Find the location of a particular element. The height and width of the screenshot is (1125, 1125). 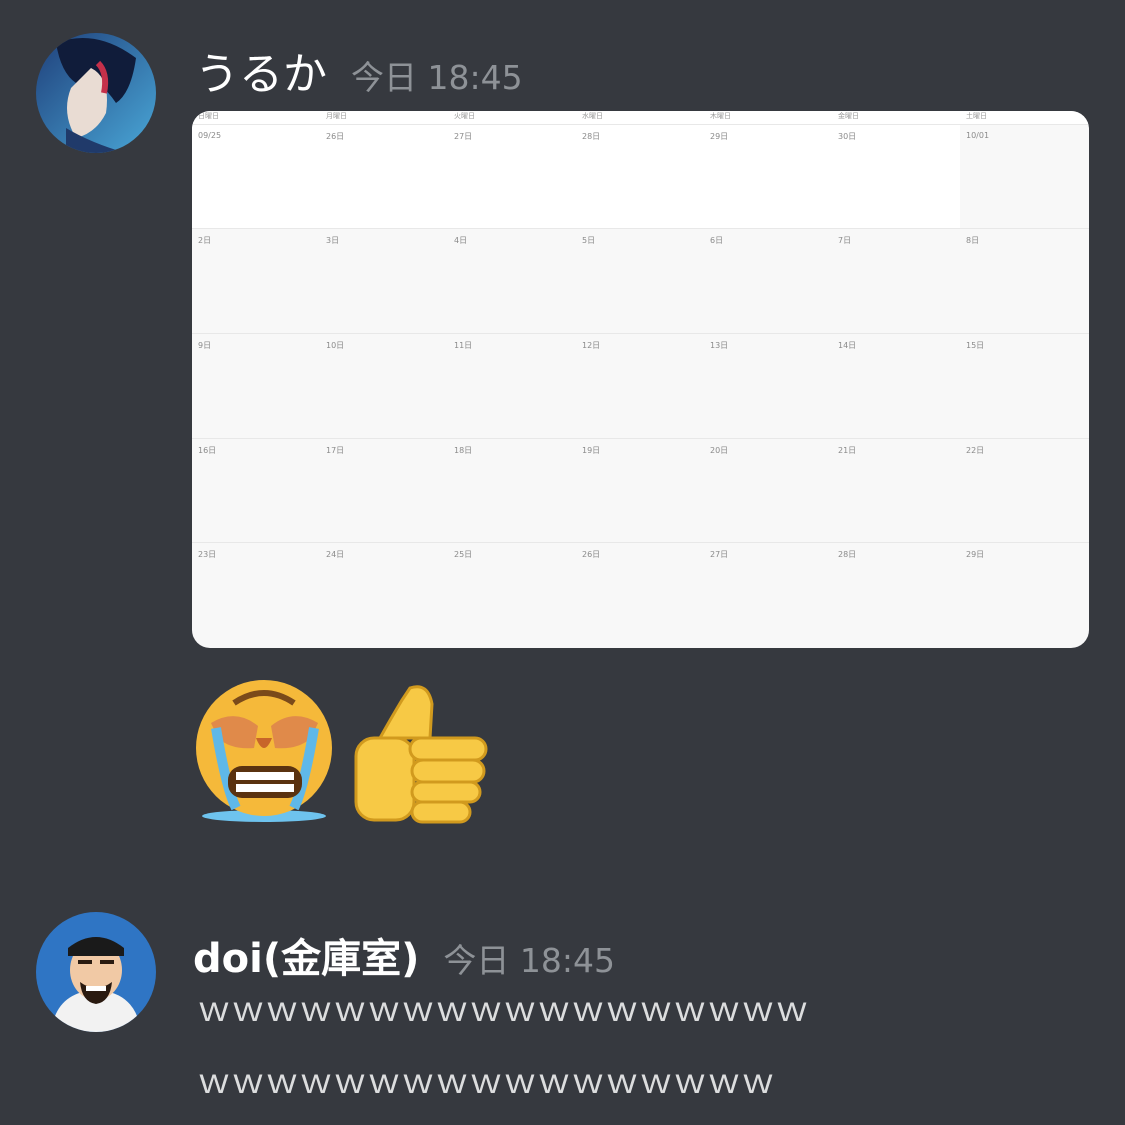

calendar-day-cell: 15日 is located at coordinates (1024, 385).